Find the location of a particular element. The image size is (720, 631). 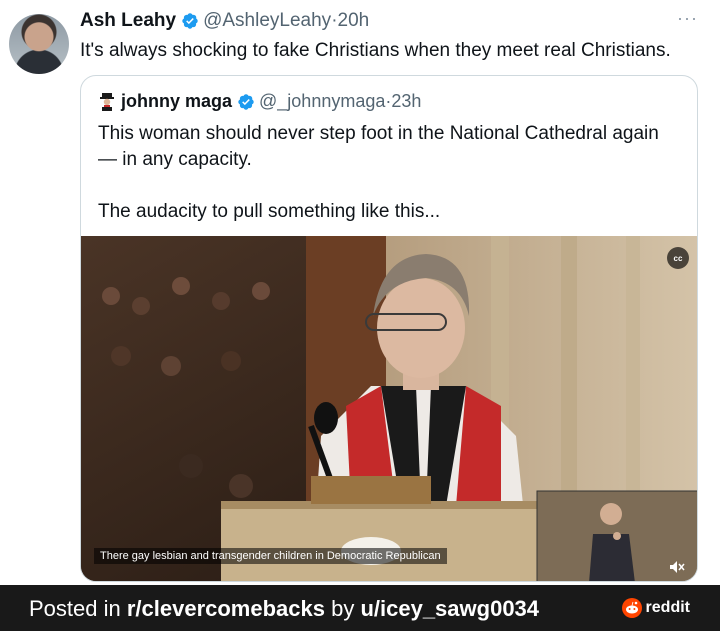

quote-author-avatar-icon is located at coordinates (107, 101).